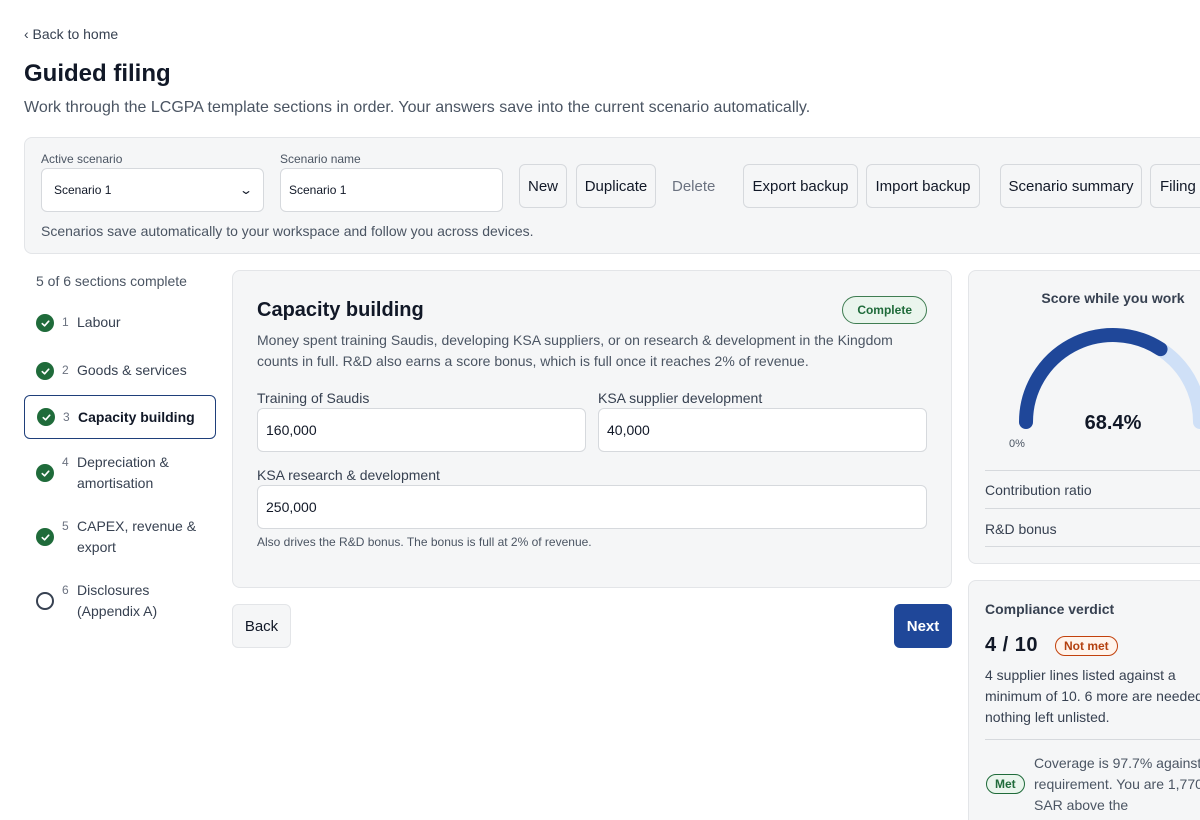  Describe the element at coordinates (65, 370) in the screenshot. I see `step-number: 2` at that location.